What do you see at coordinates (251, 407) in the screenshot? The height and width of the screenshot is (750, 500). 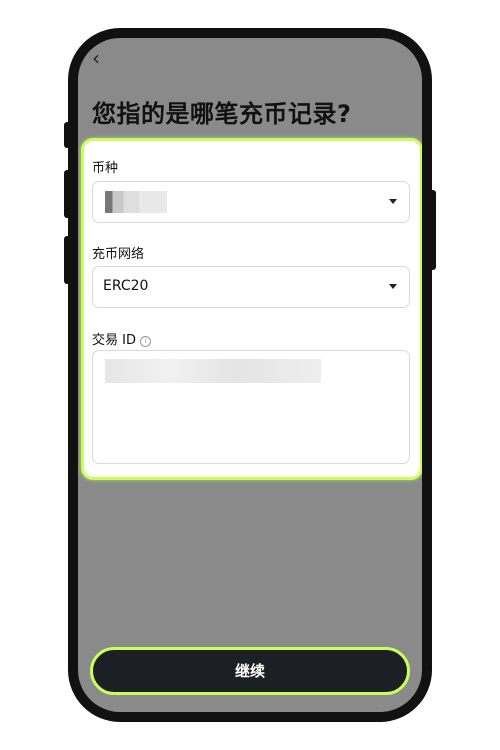 I see `txid-input` at bounding box center [251, 407].